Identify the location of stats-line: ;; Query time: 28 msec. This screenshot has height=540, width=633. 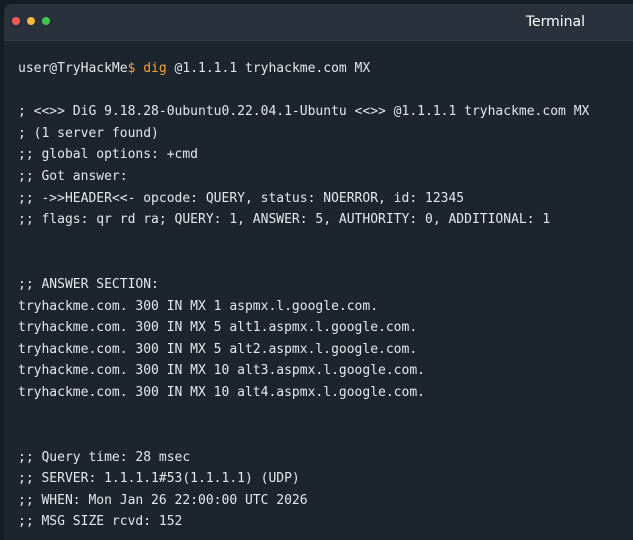
(104, 457).